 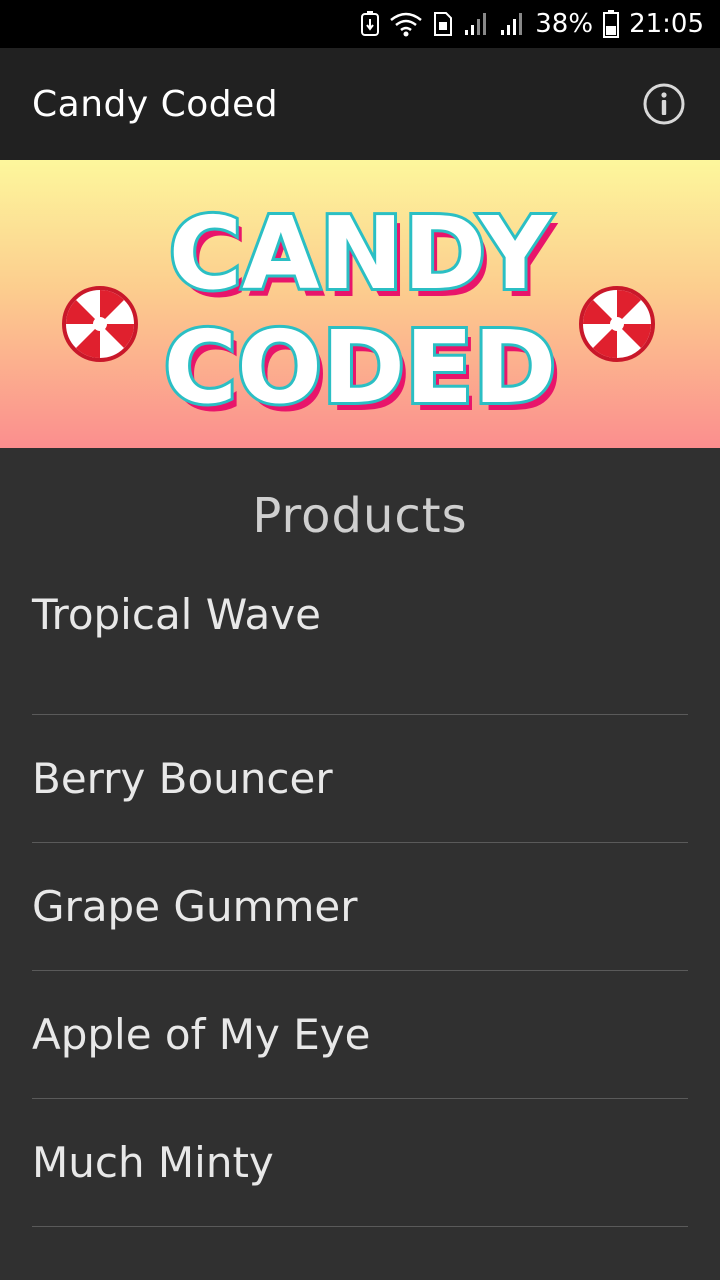 I want to click on peppermint-candy-left, so click(x=100, y=324).